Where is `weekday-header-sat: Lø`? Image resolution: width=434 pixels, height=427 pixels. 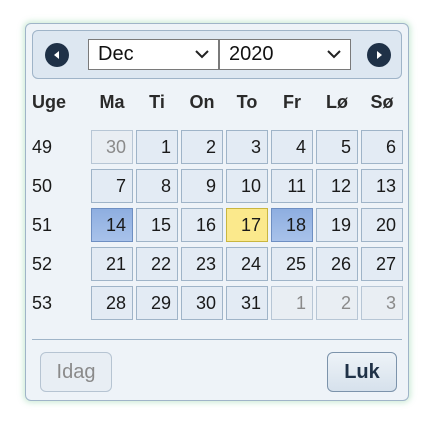 weekday-header-sat: Lø is located at coordinates (337, 102).